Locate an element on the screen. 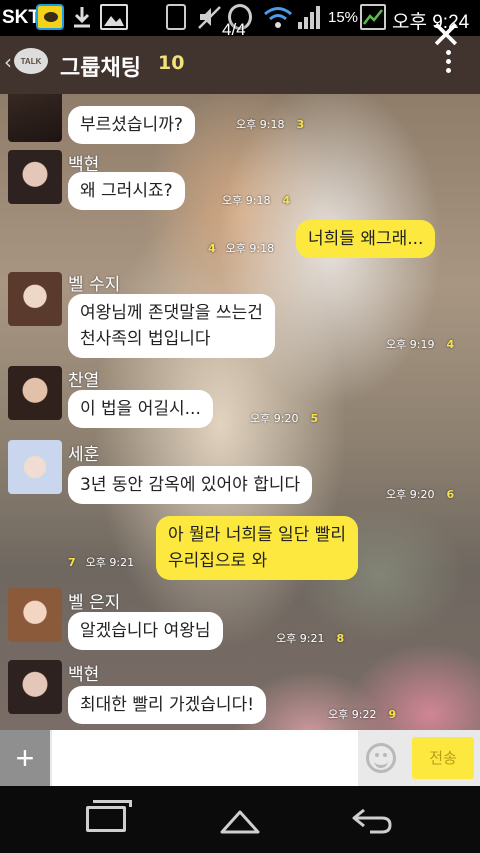  message-bubble: 알겠습니다 여왕님 is located at coordinates (145, 631).